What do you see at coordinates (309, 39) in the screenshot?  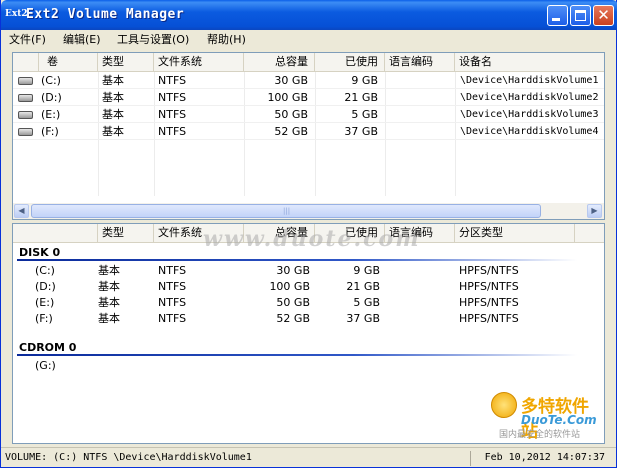 I see `menu-bar: 文件(F) 编辑(E) 工具与设置(O) 帮助(H)` at bounding box center [309, 39].